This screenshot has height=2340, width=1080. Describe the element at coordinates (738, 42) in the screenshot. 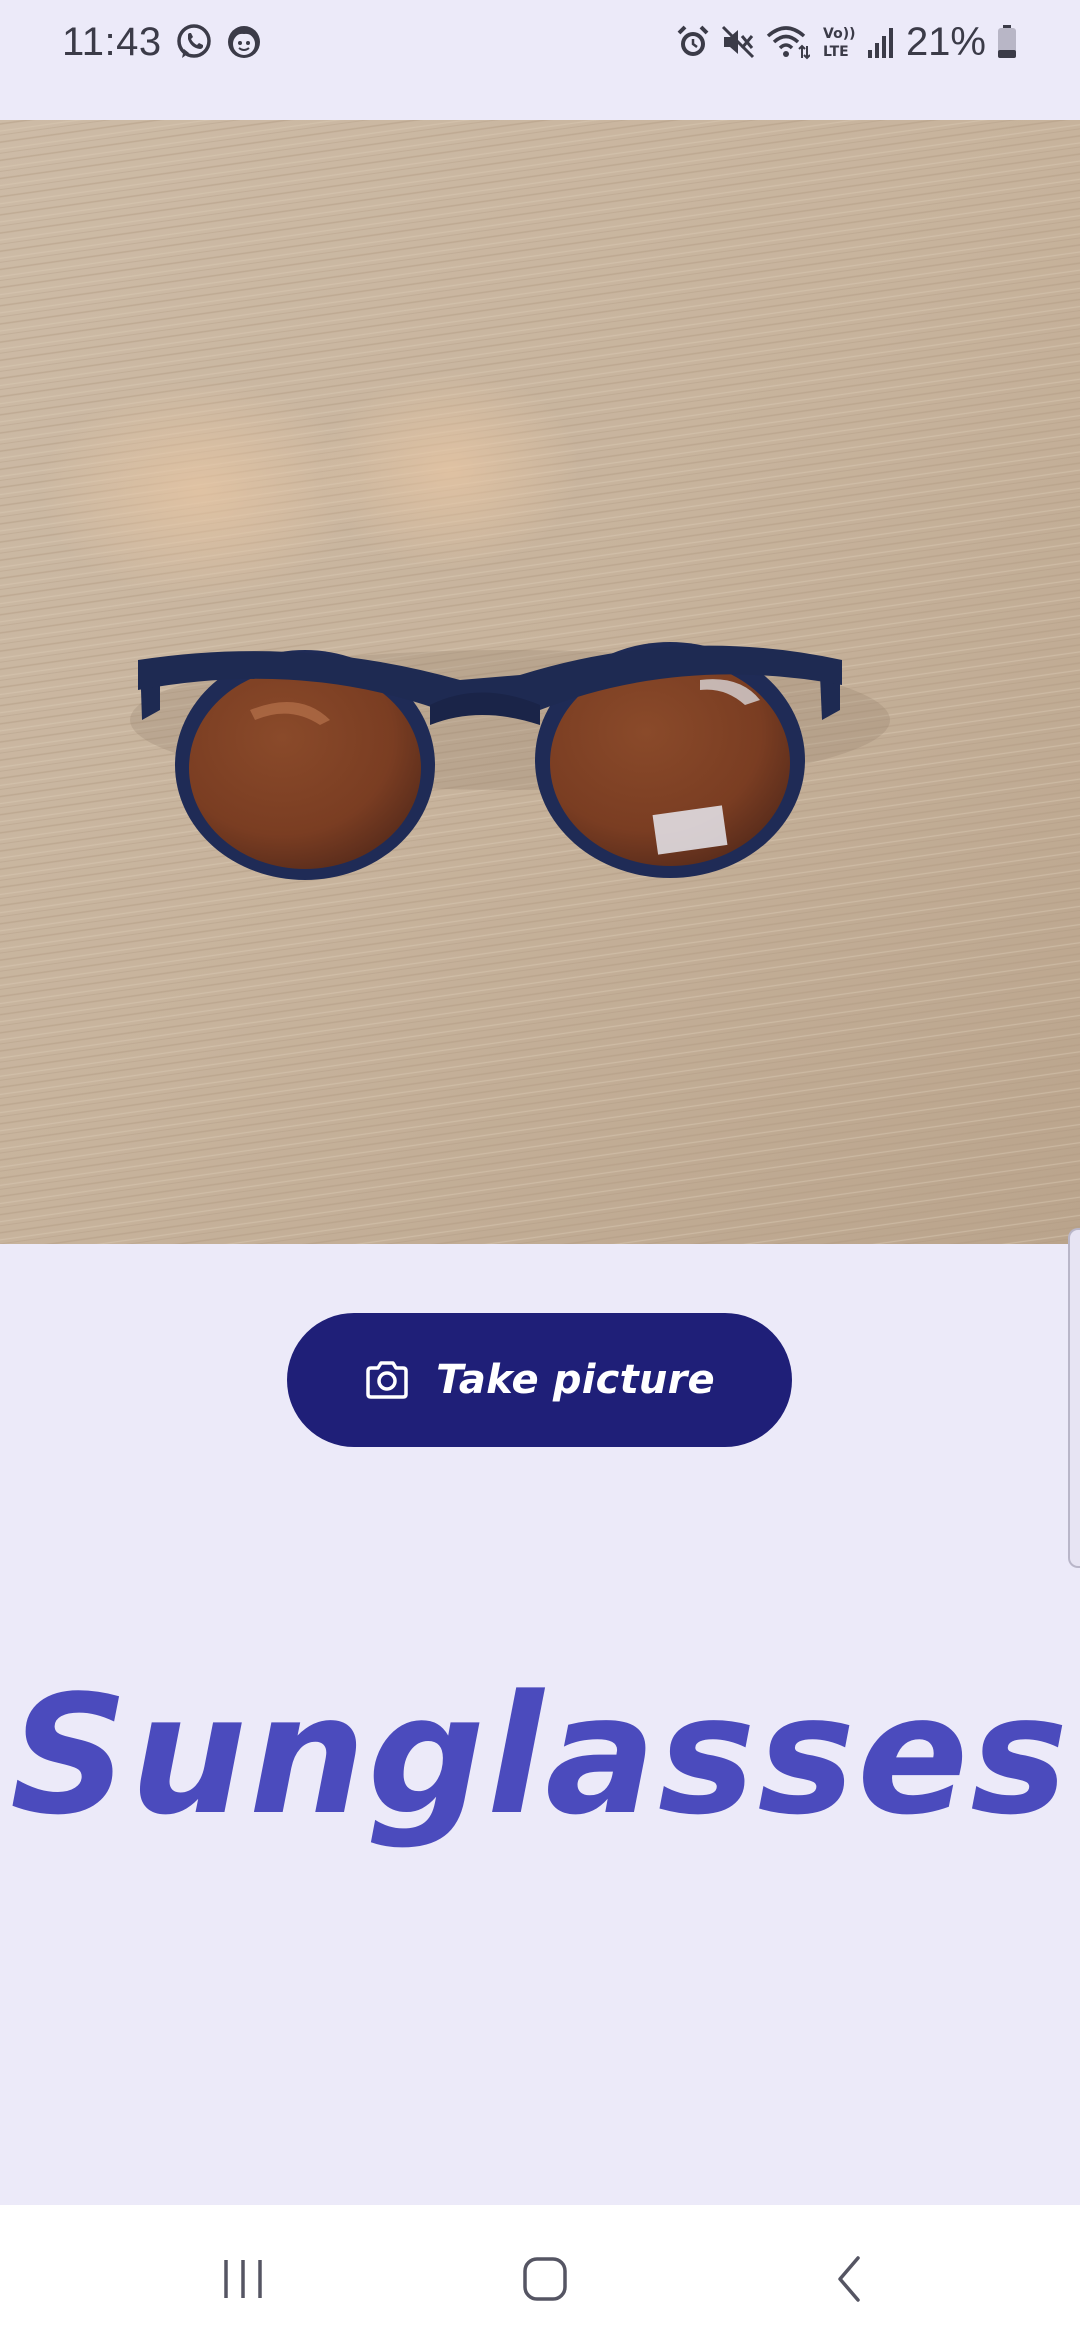

I see `mute-icon` at that location.